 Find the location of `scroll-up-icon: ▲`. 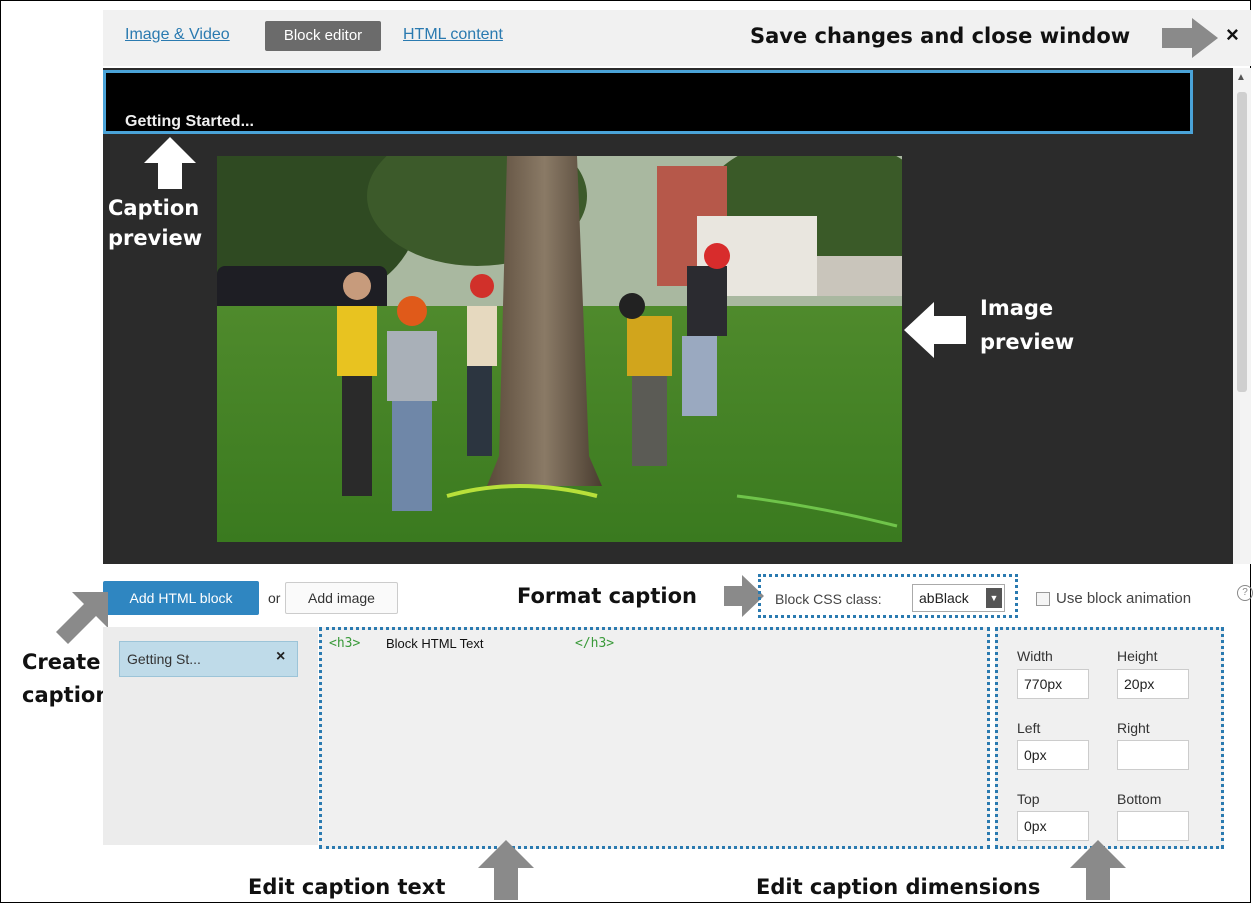

scroll-up-icon: ▲ is located at coordinates (1241, 77).